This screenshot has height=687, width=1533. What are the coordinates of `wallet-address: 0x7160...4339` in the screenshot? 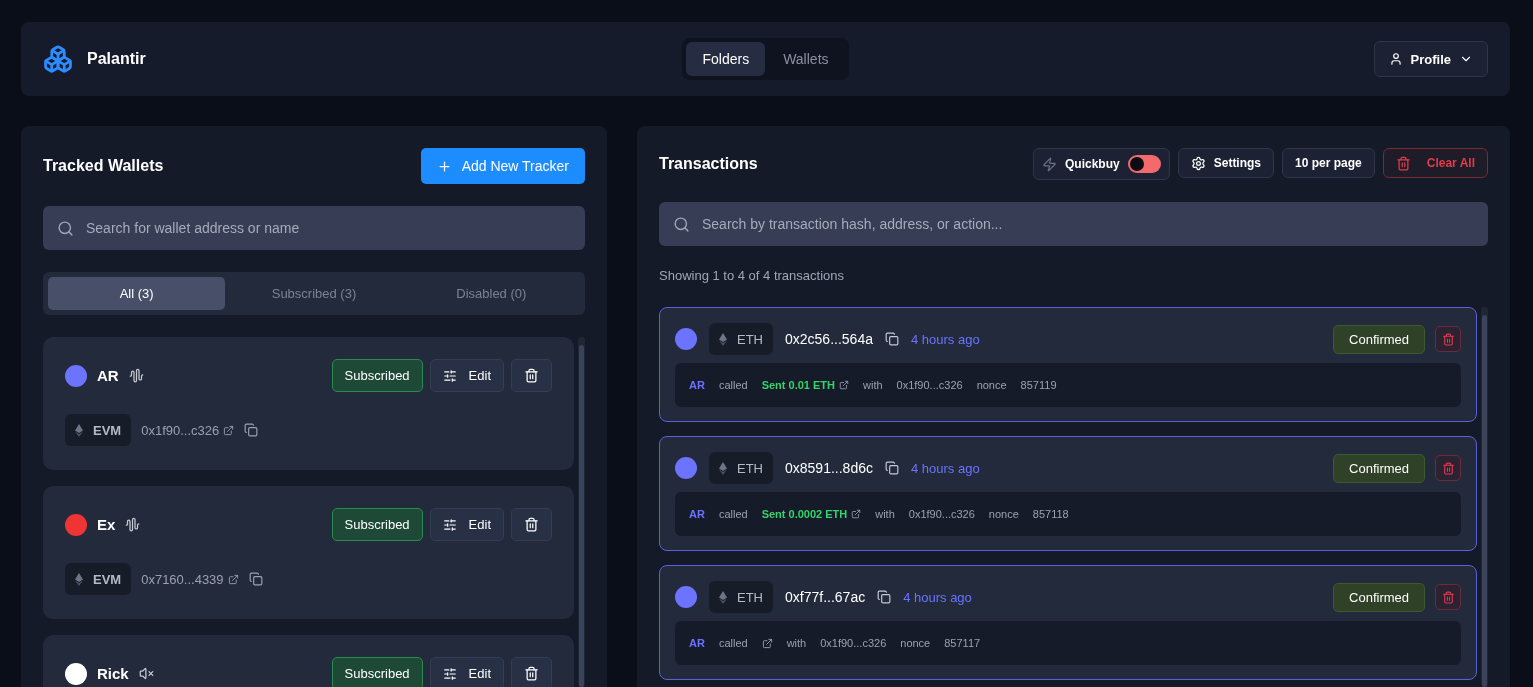 It's located at (182, 579).